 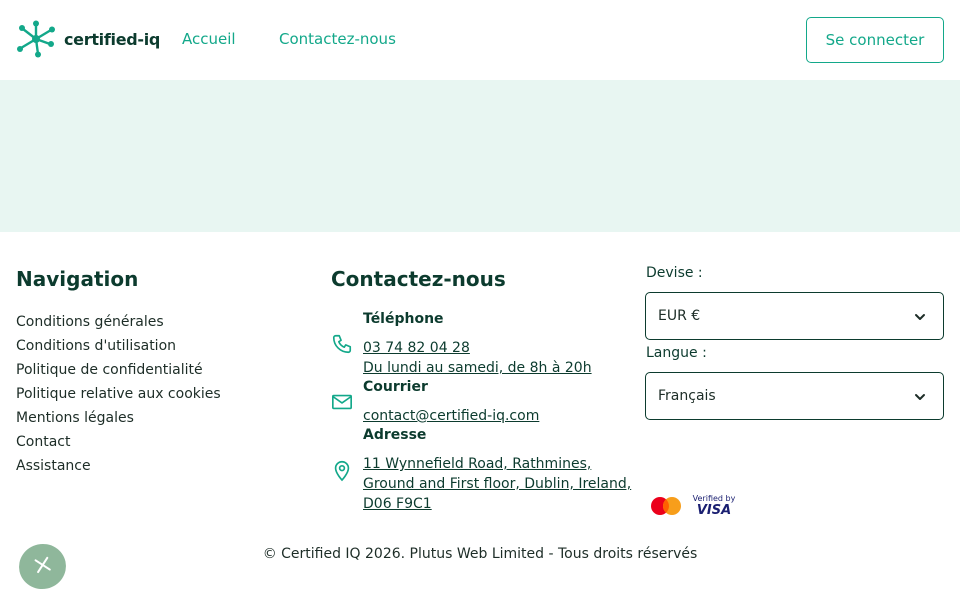 I want to click on phone-number-link: 03 74 82 04 28, so click(x=416, y=348).